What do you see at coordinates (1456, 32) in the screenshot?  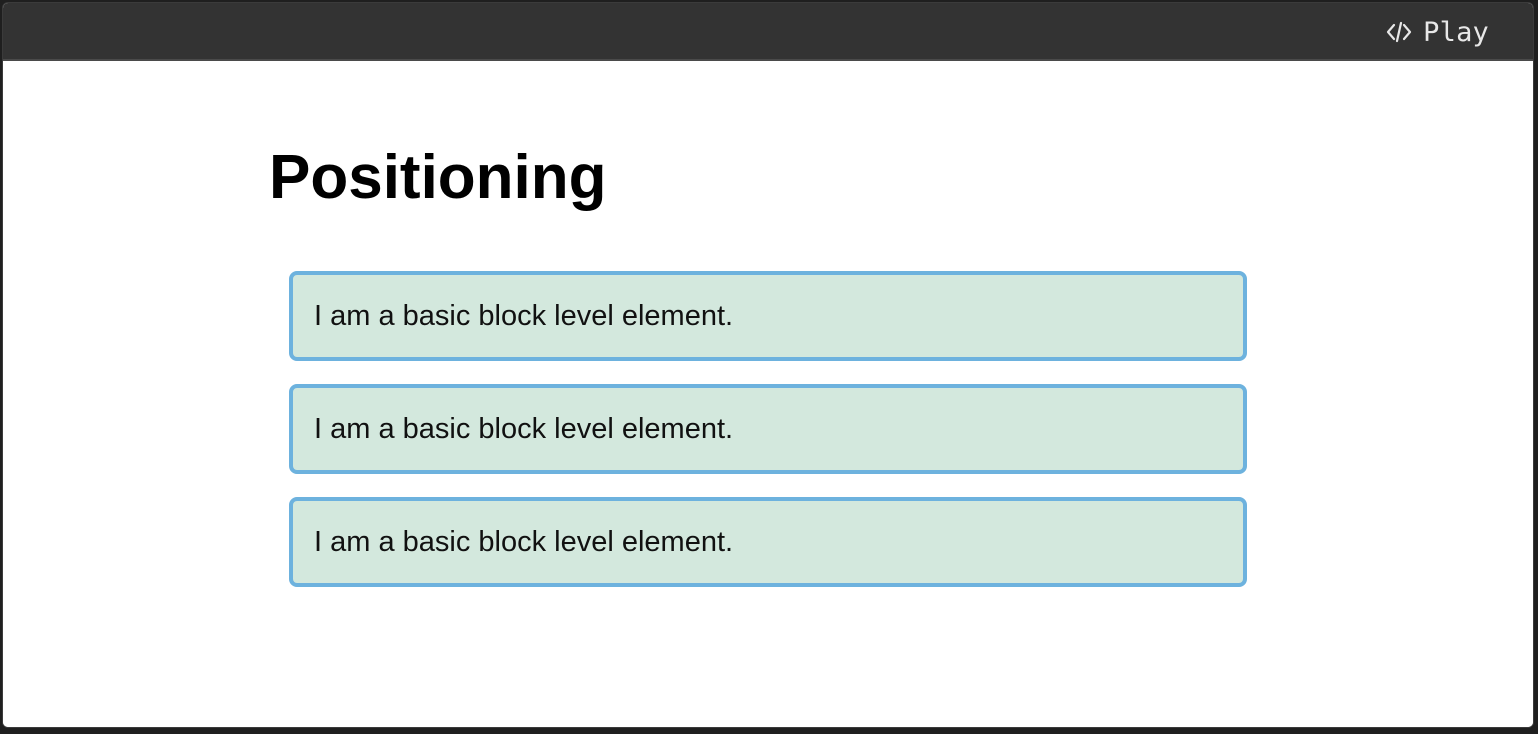 I see `play-button-label: Play` at bounding box center [1456, 32].